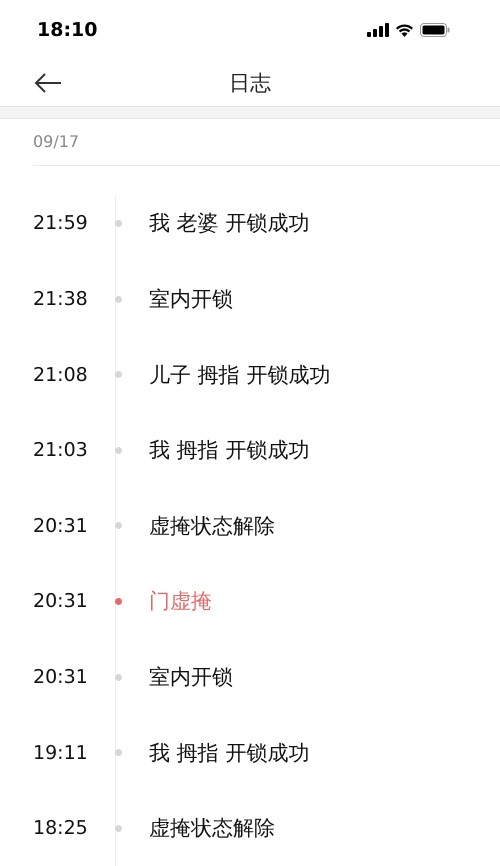 Image resolution: width=500 pixels, height=866 pixels. What do you see at coordinates (378, 29) in the screenshot?
I see `signal-icon` at bounding box center [378, 29].